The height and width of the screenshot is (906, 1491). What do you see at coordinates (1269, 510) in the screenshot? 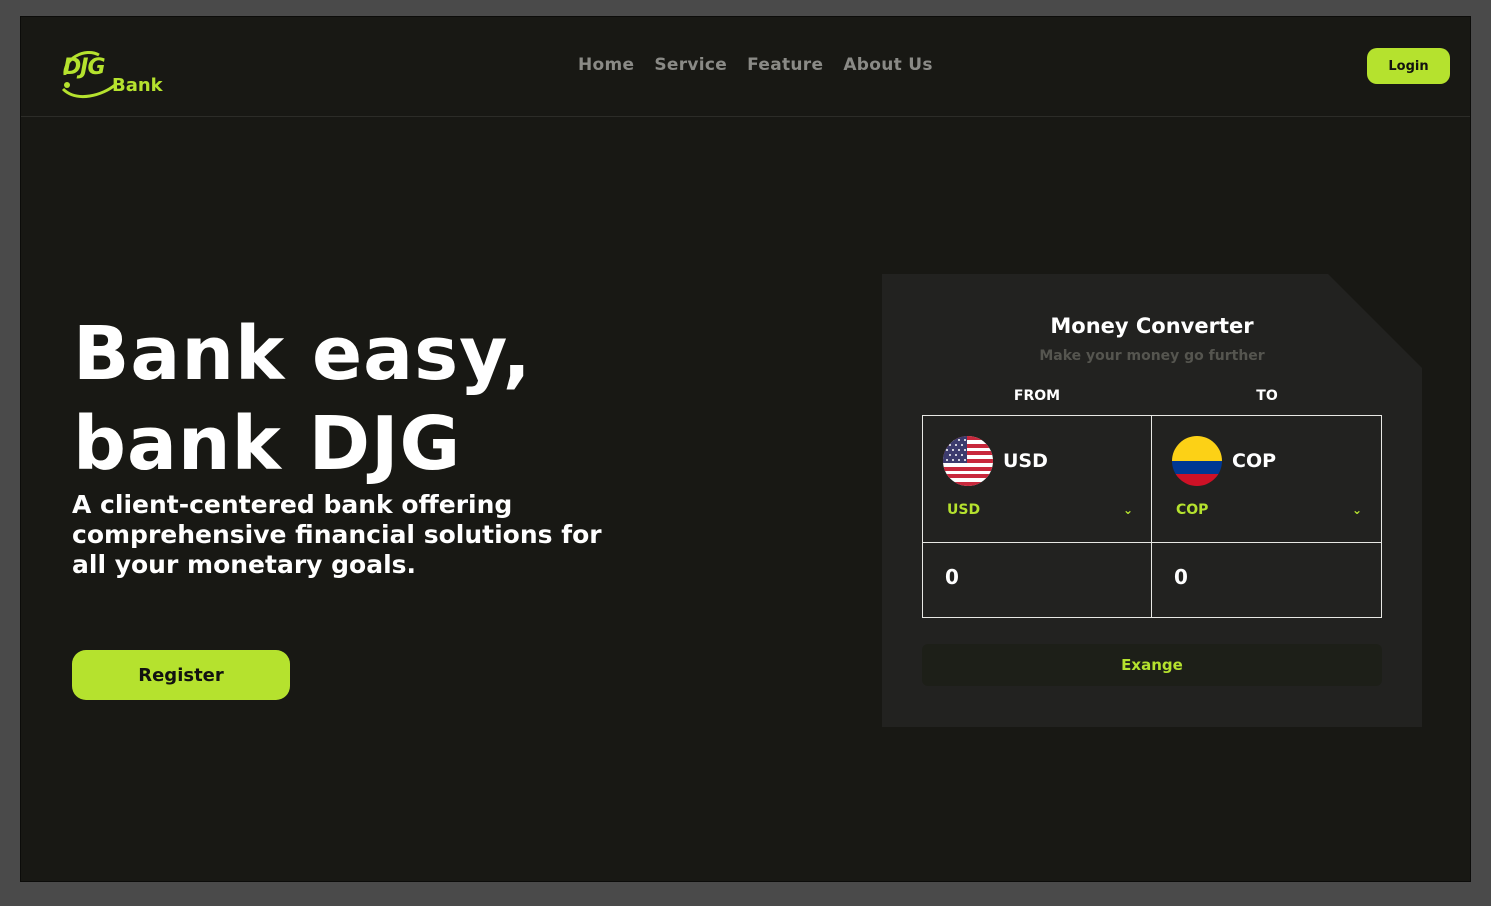
I see `to-currency-select: COP ⌄` at bounding box center [1269, 510].